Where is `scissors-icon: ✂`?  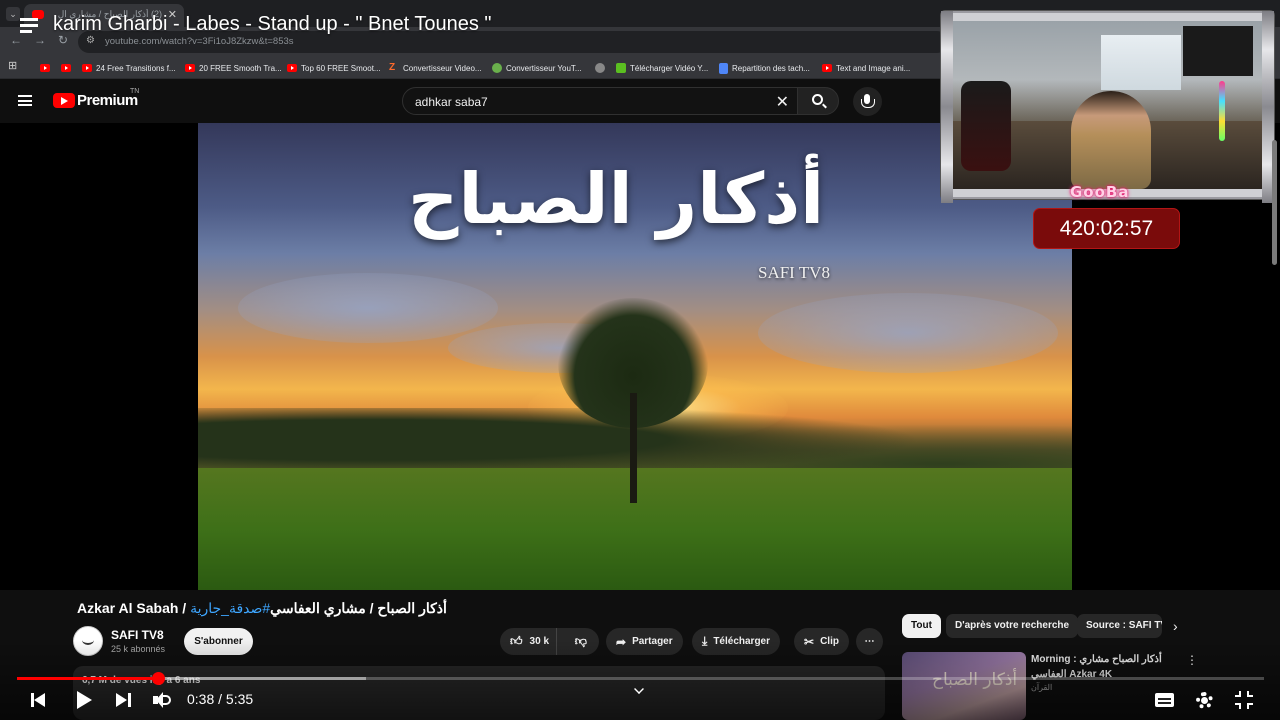 scissors-icon: ✂ is located at coordinates (809, 641).